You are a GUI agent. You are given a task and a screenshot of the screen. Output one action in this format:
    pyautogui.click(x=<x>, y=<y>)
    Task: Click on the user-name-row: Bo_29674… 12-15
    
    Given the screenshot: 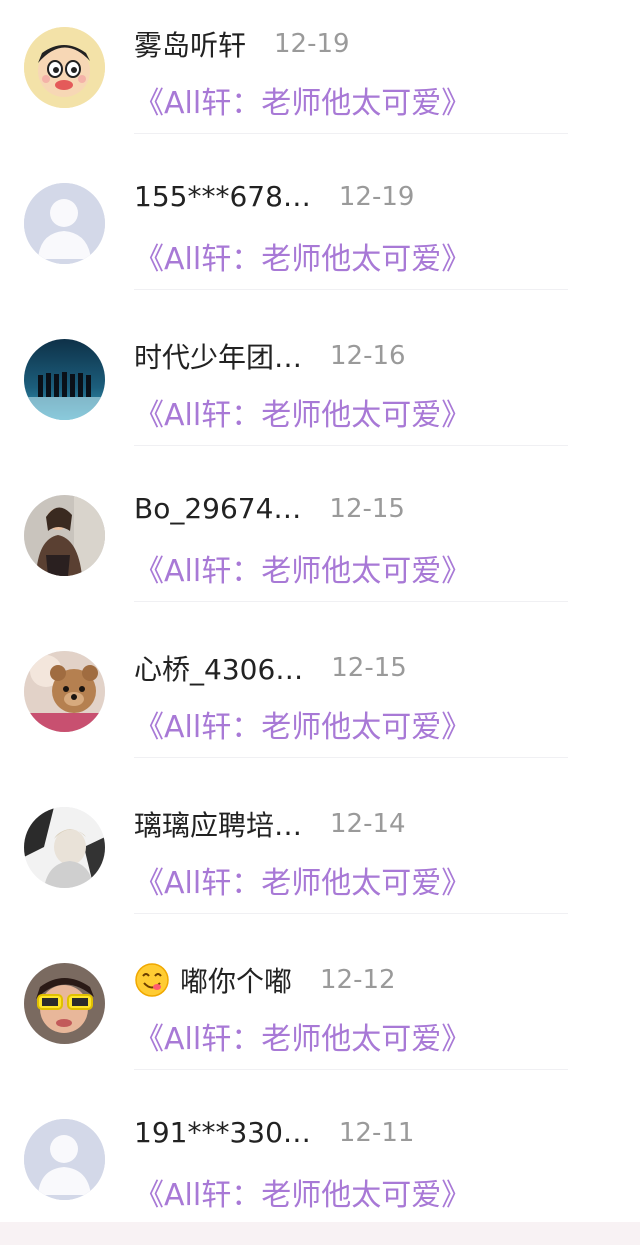 What is the action you would take?
    pyautogui.click(x=269, y=508)
    